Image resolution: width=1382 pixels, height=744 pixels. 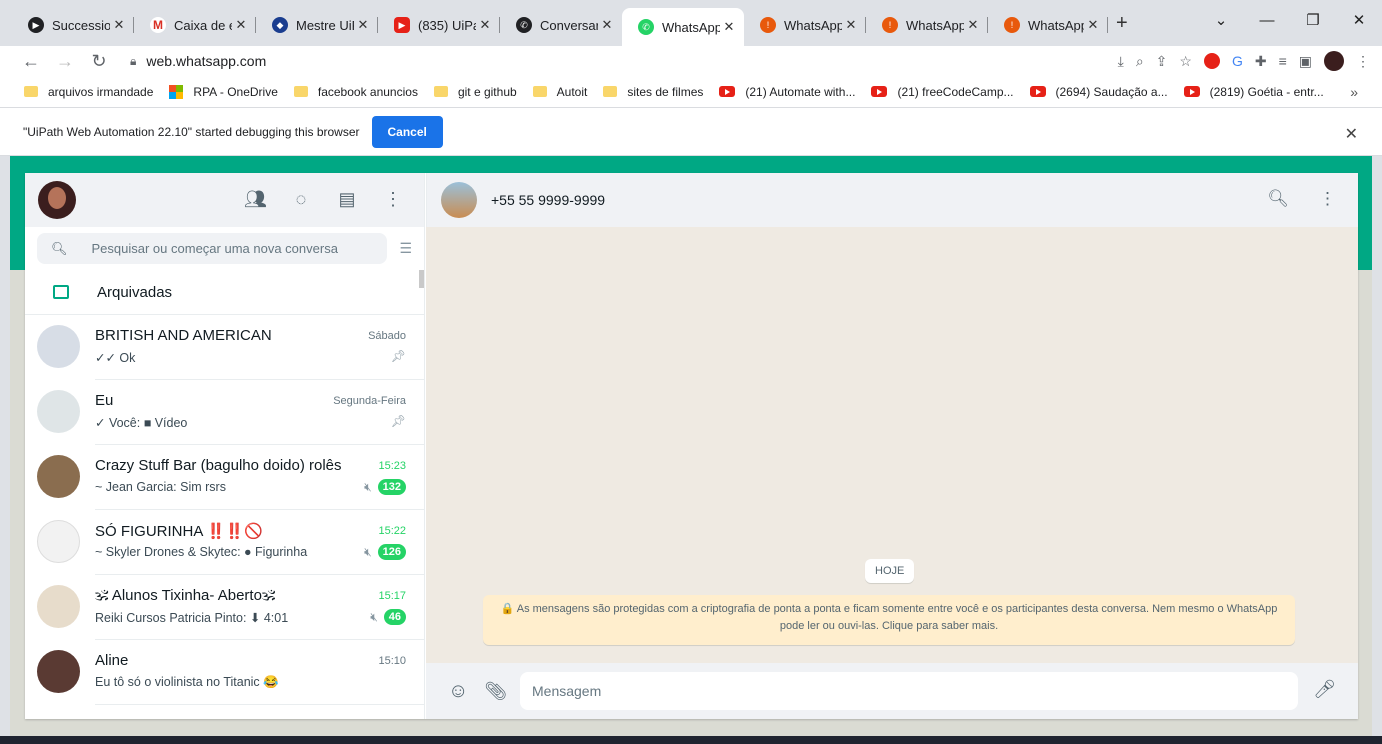 What do you see at coordinates (561, 25) in the screenshot?
I see `tab-conversar: ✆ Conversar ✕` at bounding box center [561, 25].